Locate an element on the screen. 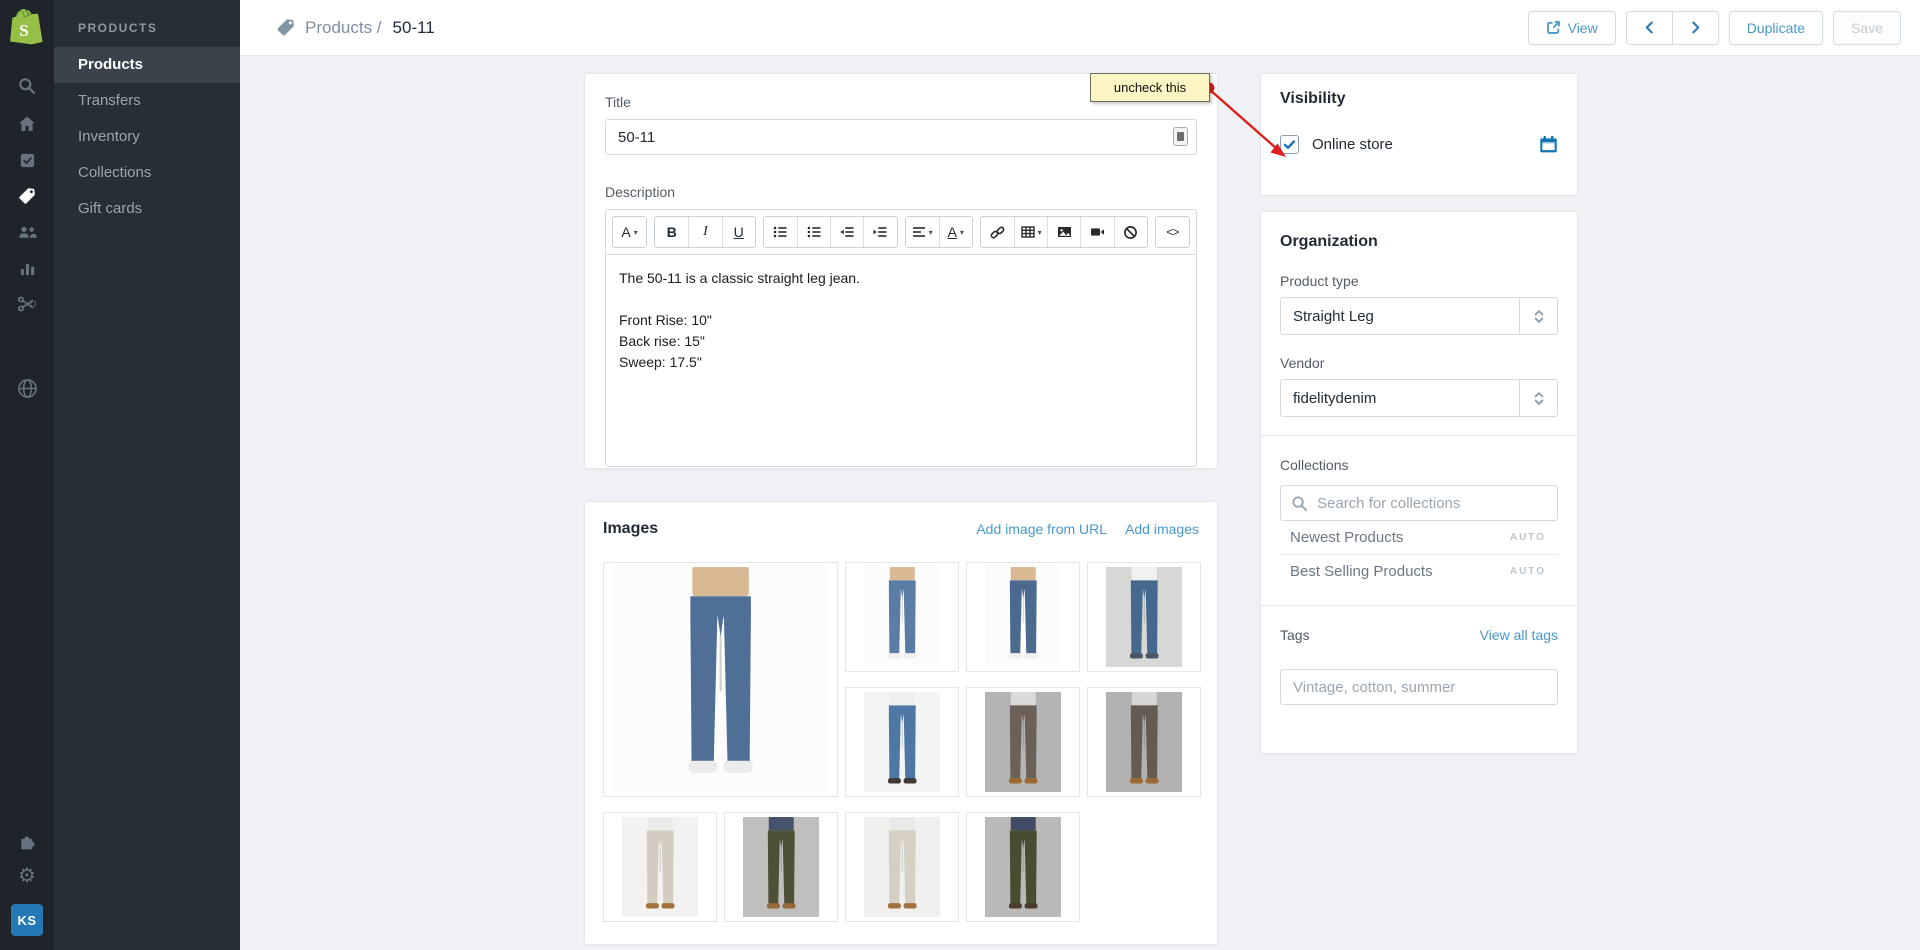 Image resolution: width=1920 pixels, height=950 pixels. product-image-cream-pants-front is located at coordinates (660, 867).